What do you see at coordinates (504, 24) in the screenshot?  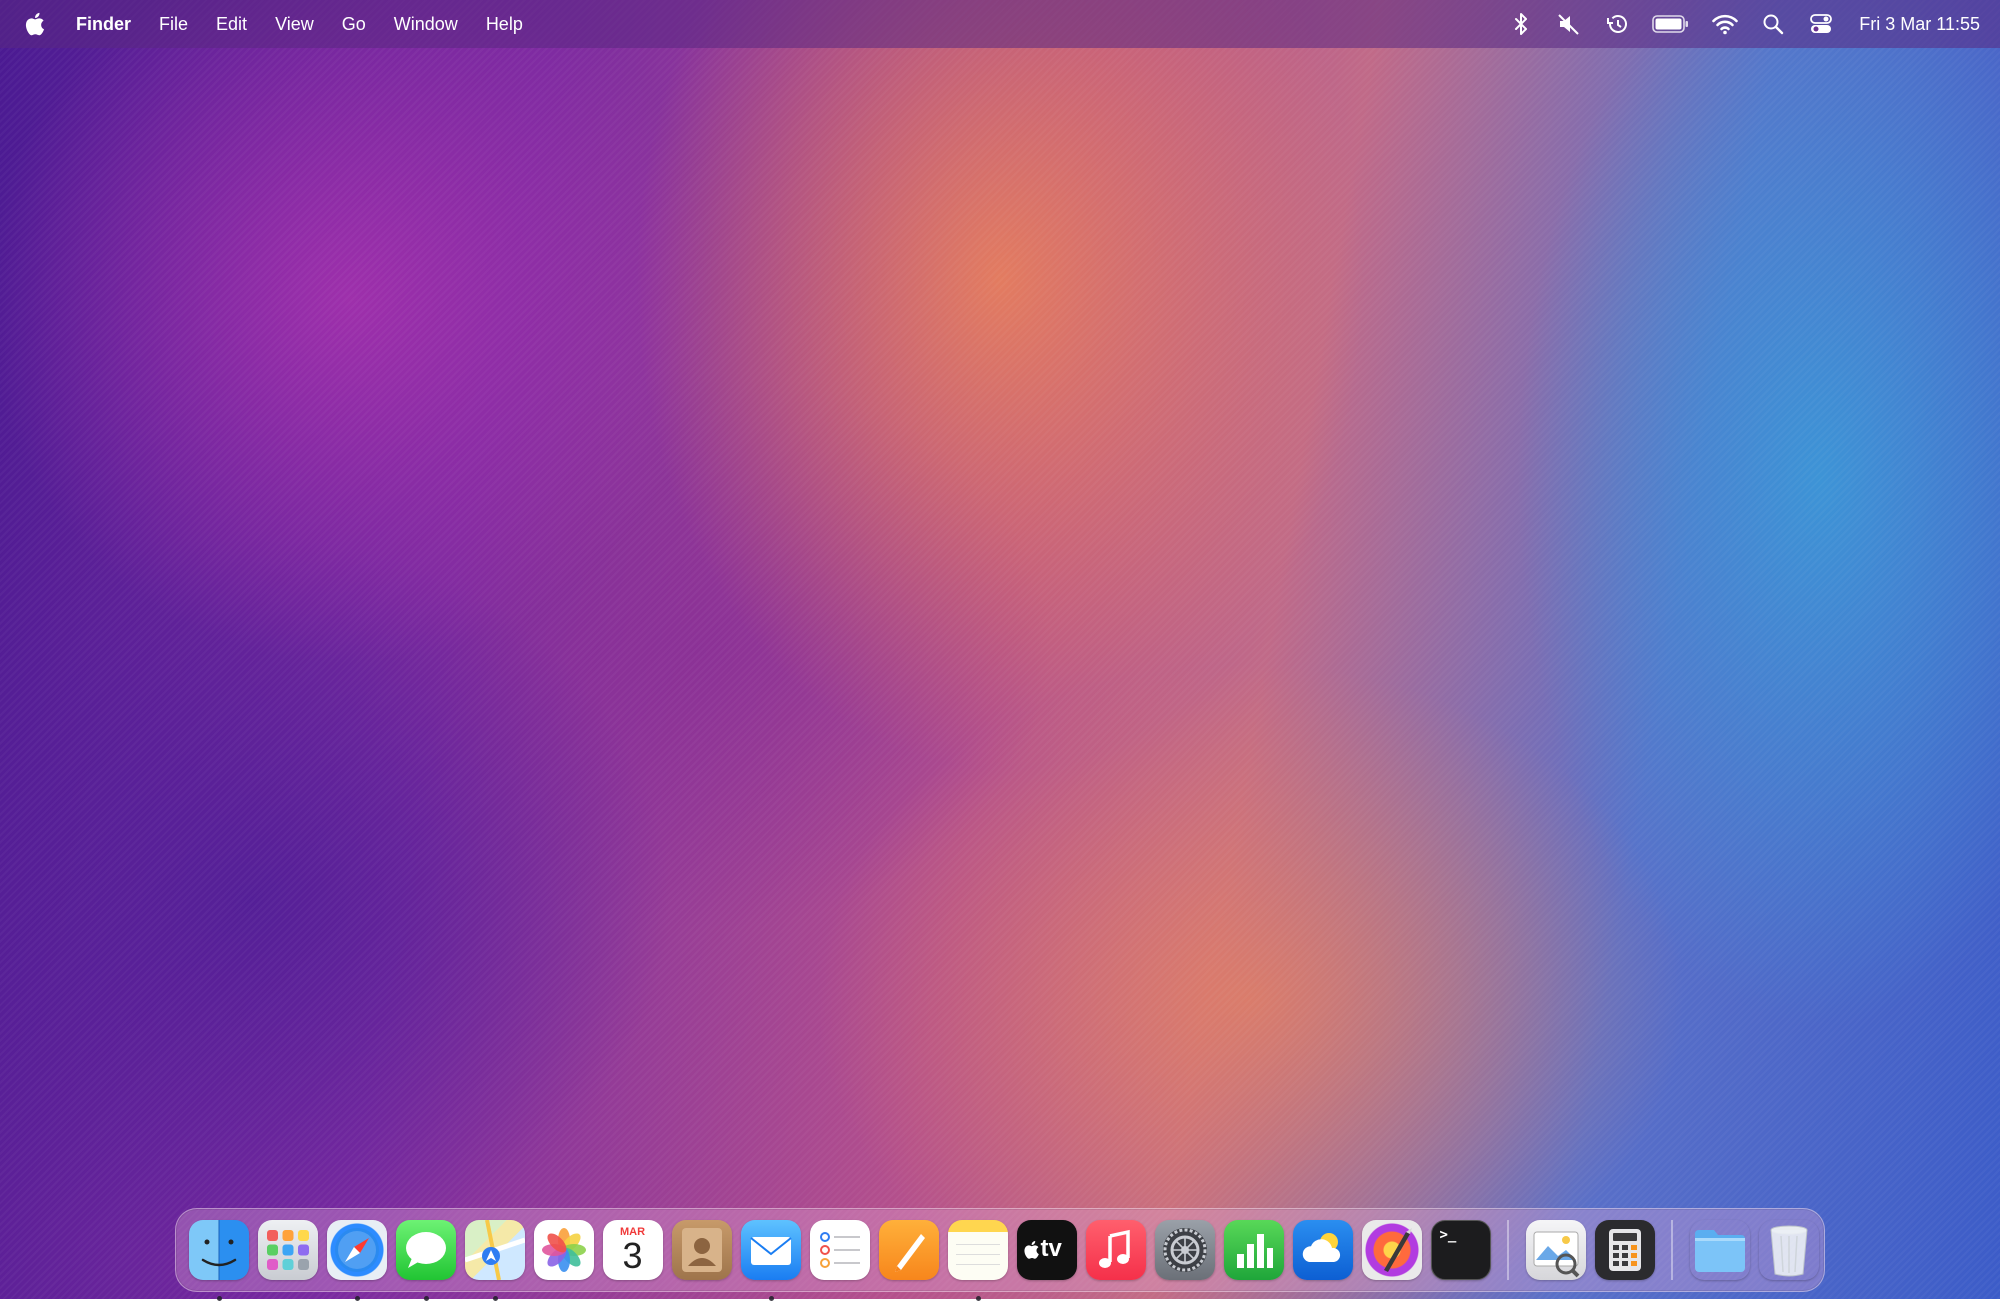 I see `menu-help: Help` at bounding box center [504, 24].